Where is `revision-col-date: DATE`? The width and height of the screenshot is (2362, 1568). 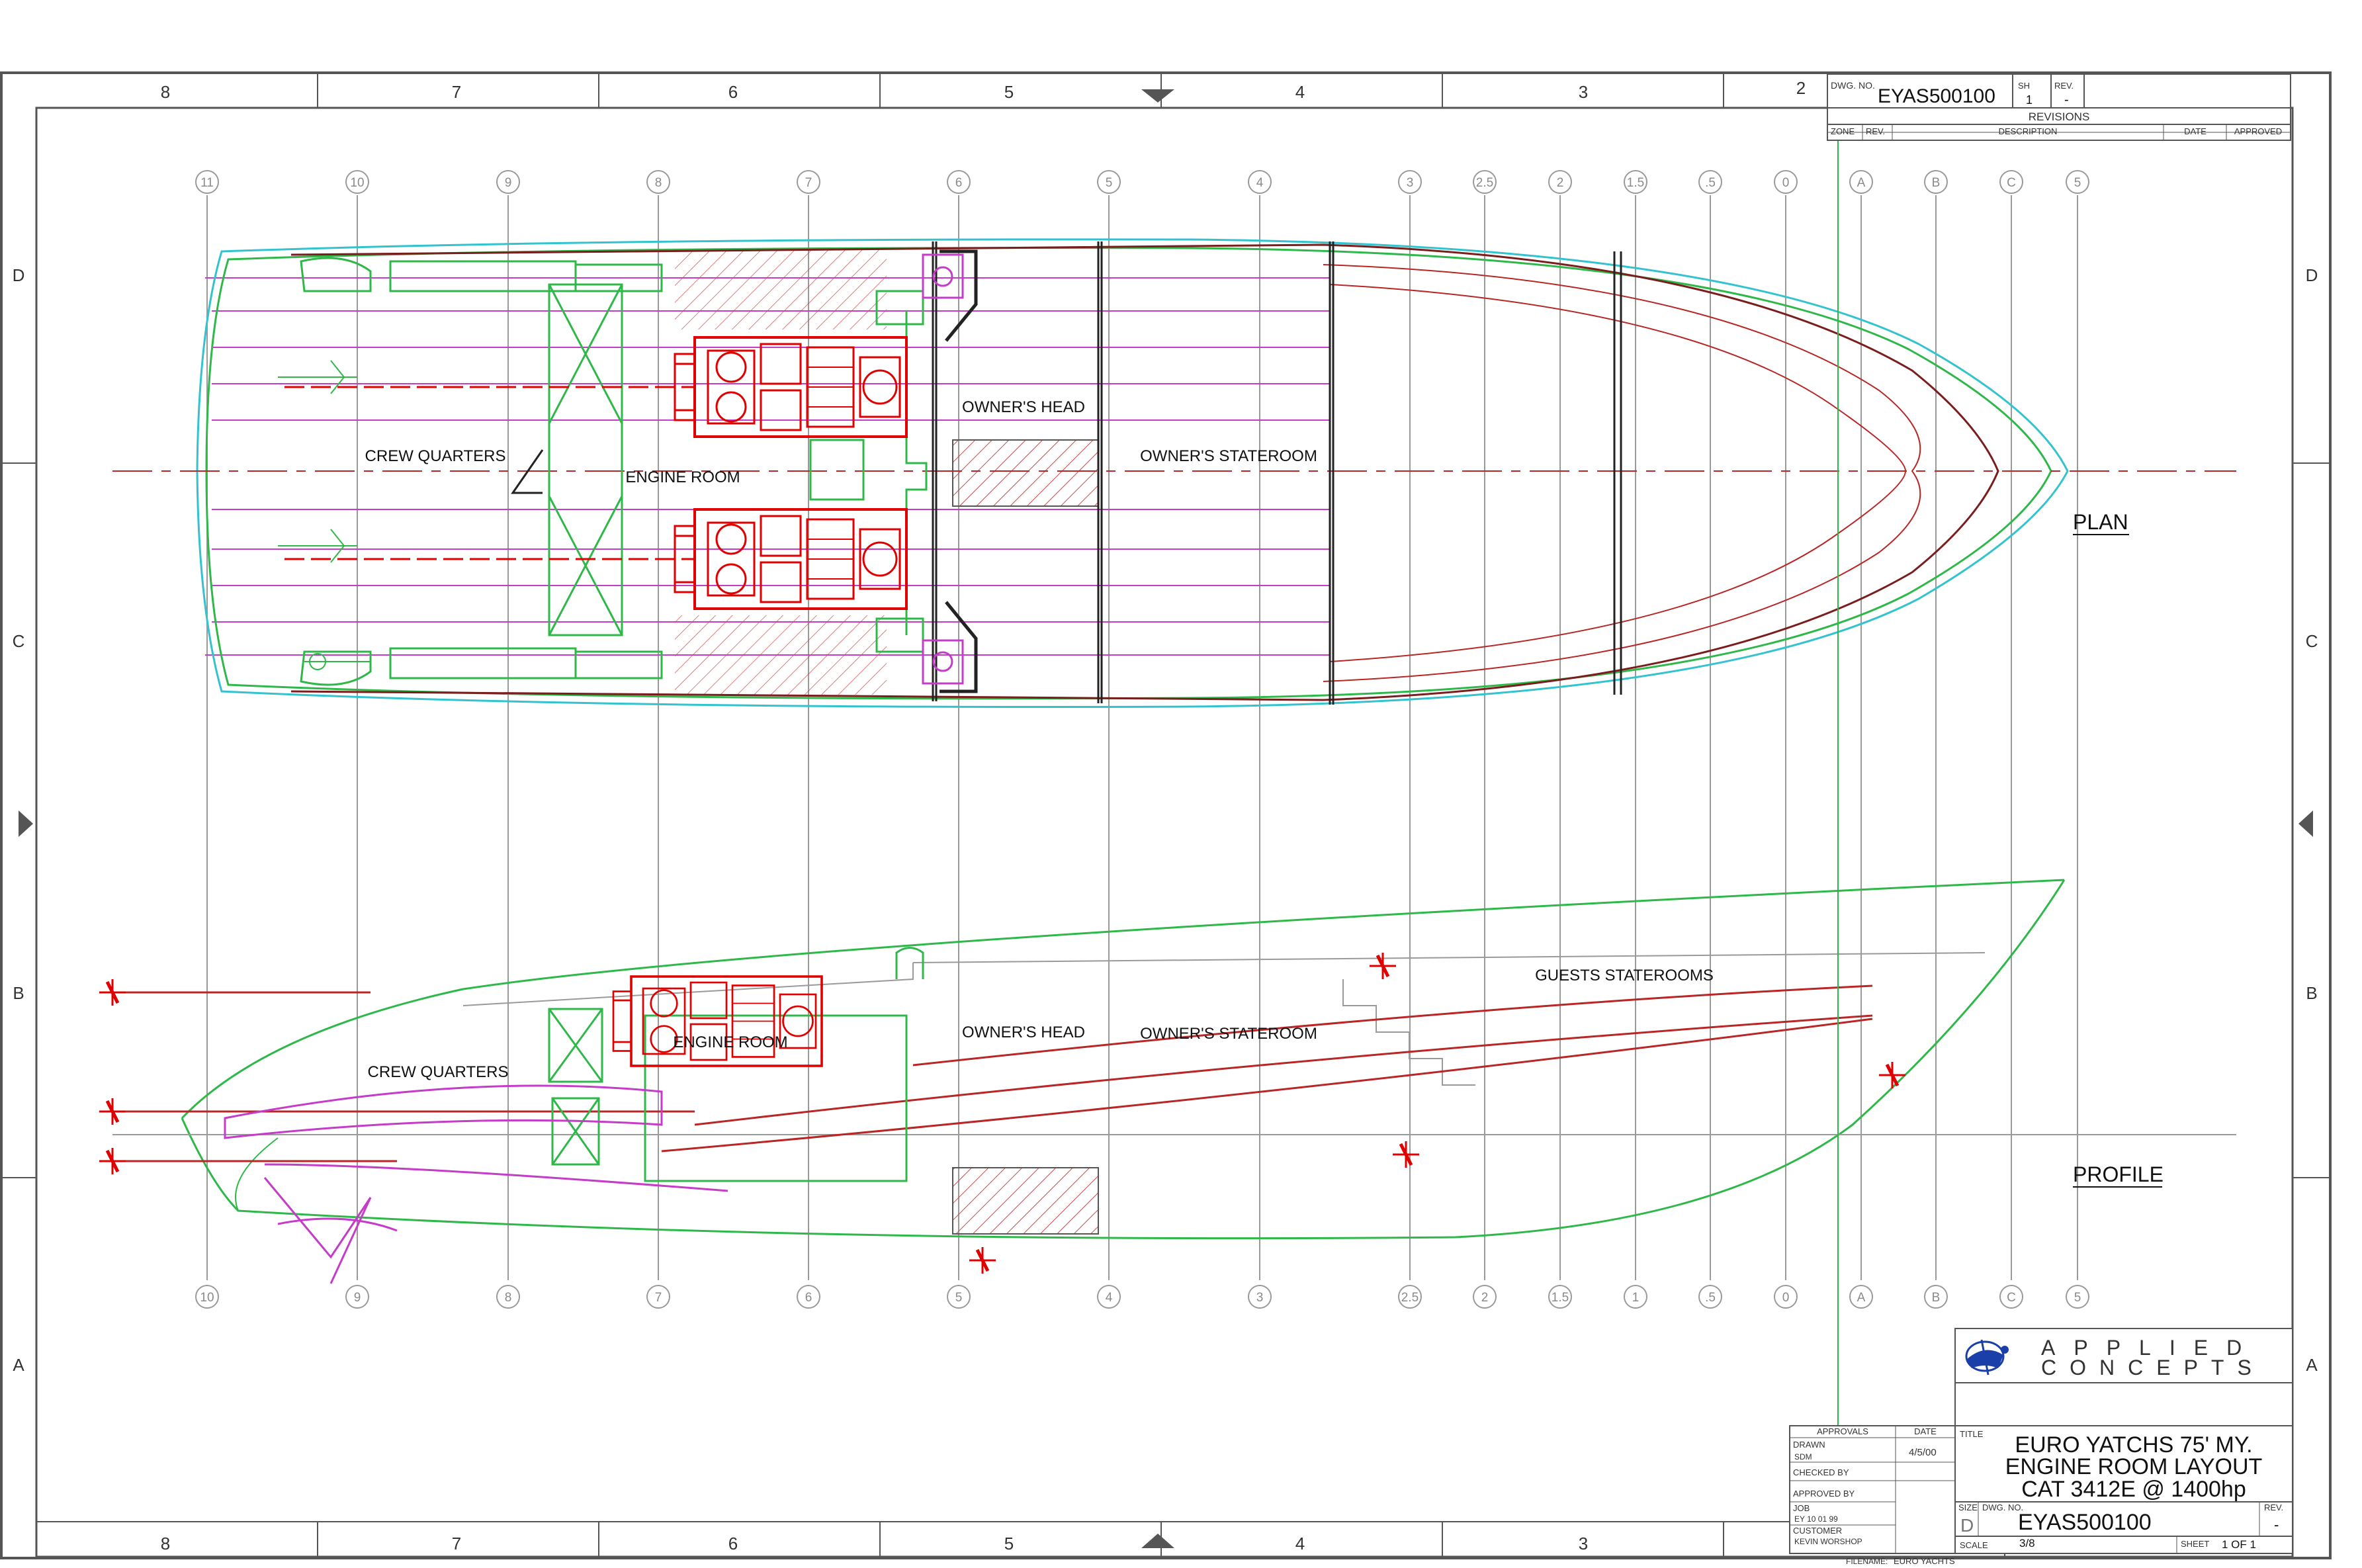 revision-col-date: DATE is located at coordinates (2195, 131).